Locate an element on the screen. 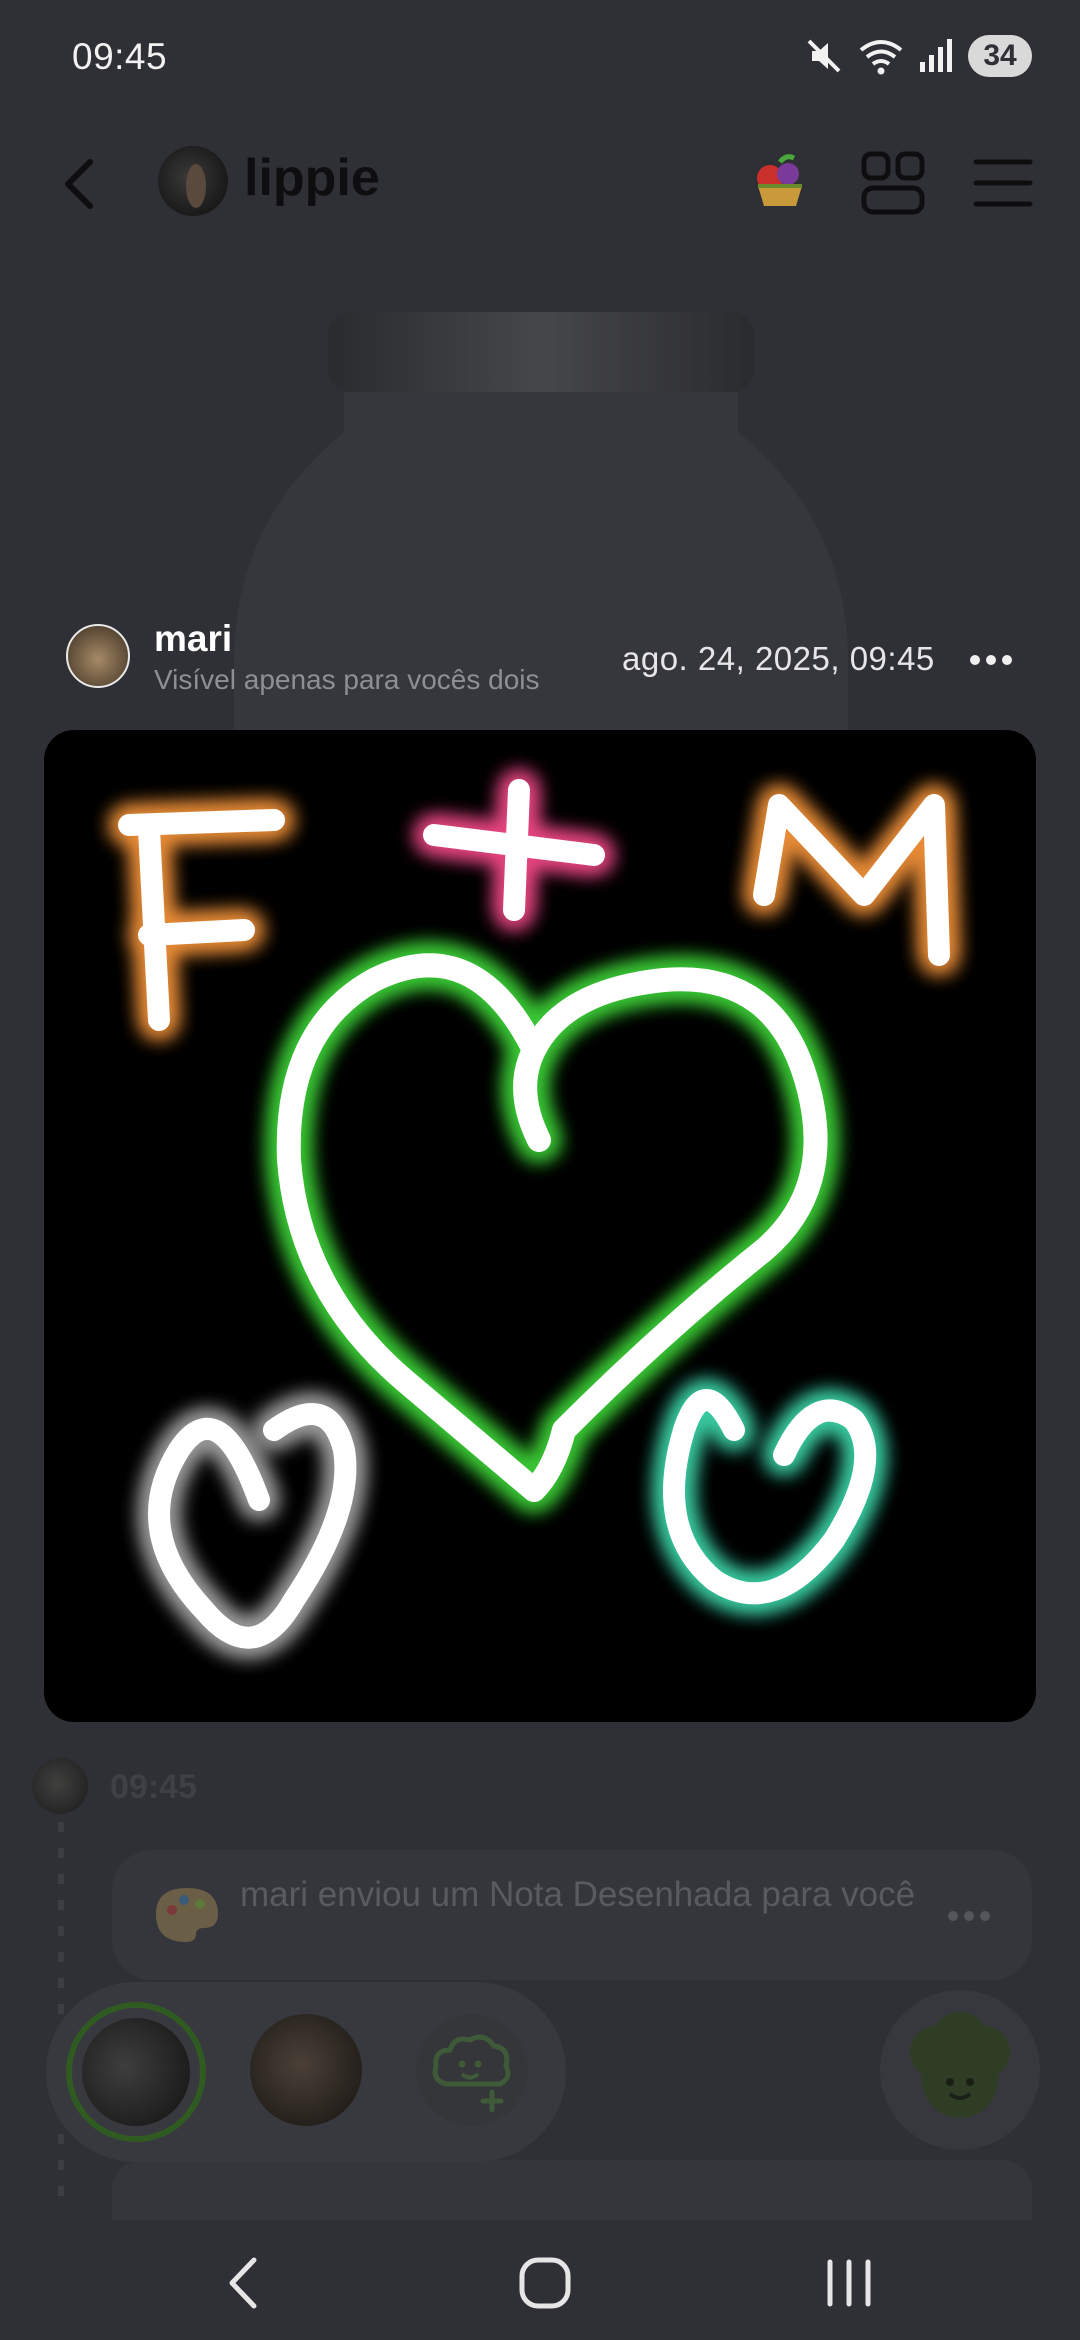 The image size is (1080, 2340). nav-back-icon is located at coordinates (245, 2283).